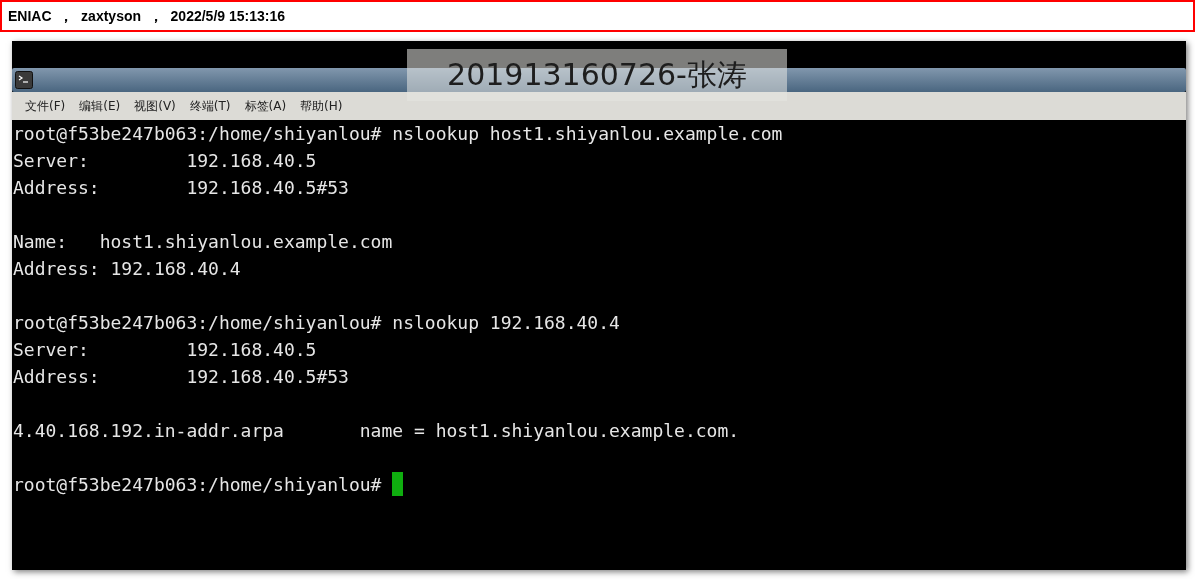 This screenshot has width=1195, height=579. I want to click on terminal-line: 4.40.168.192.in-addr.arpa name = host1.shiyanlou.example.com., so click(377, 431).